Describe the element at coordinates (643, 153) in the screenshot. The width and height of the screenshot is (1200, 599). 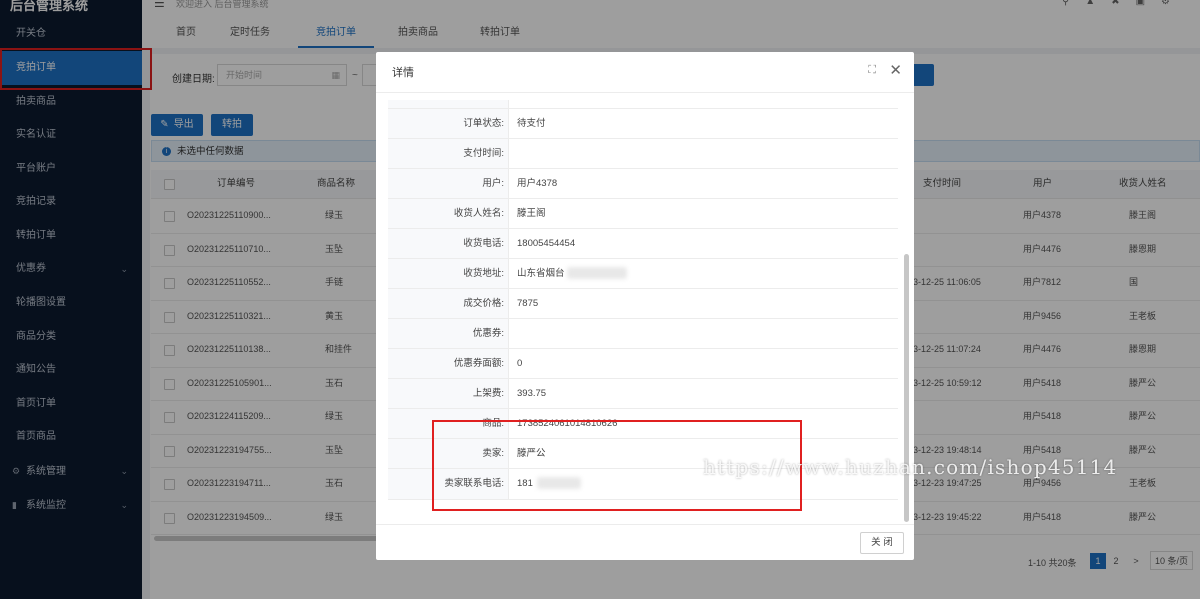
I see `detail-row-pay-time: 支付时间:` at that location.